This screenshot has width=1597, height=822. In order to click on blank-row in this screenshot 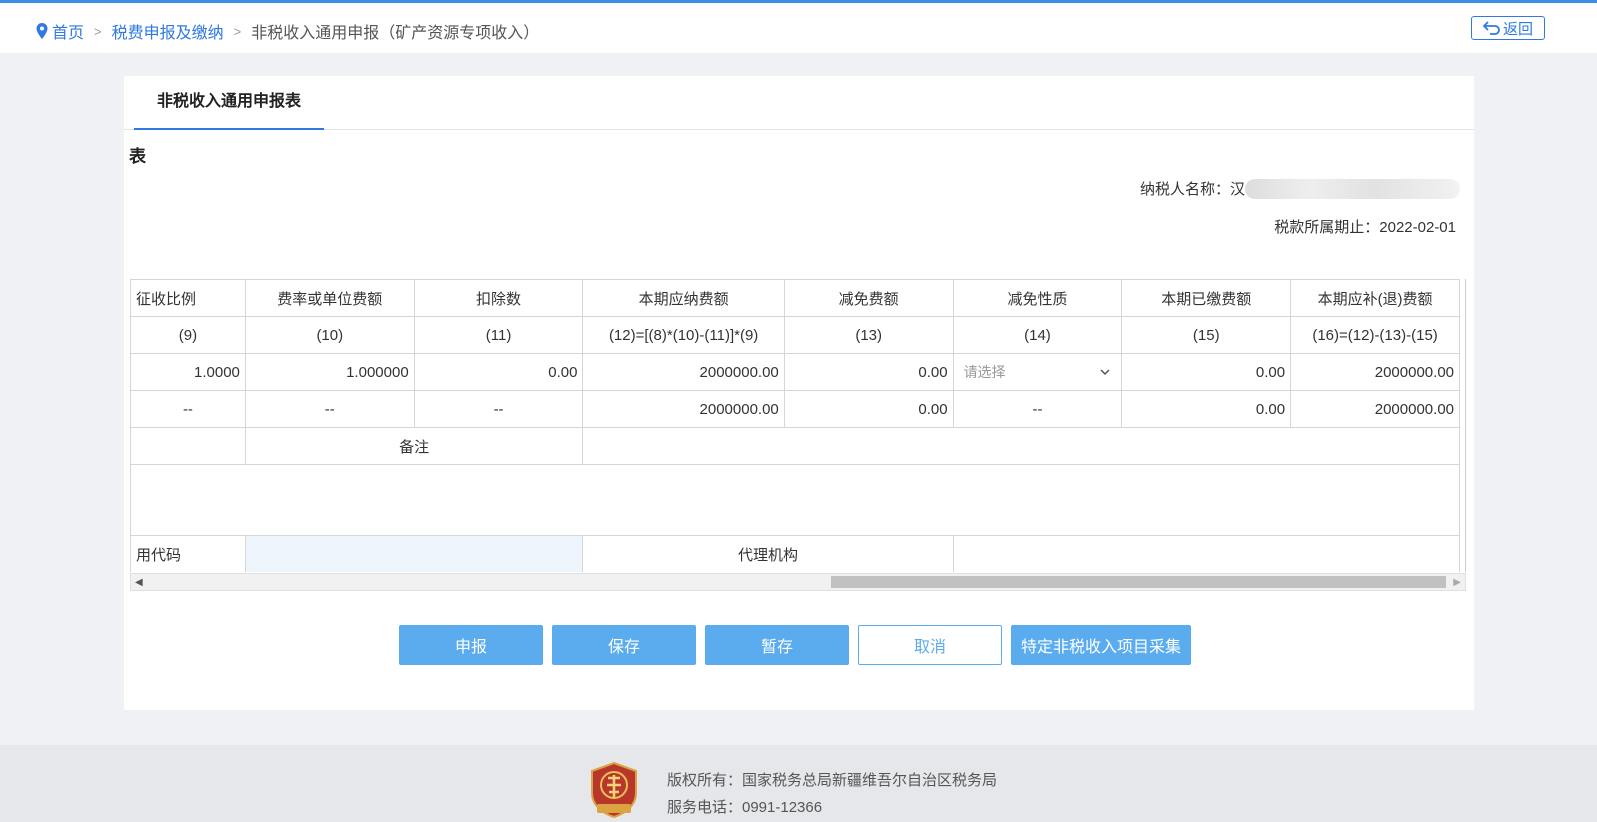, I will do `click(795, 500)`.